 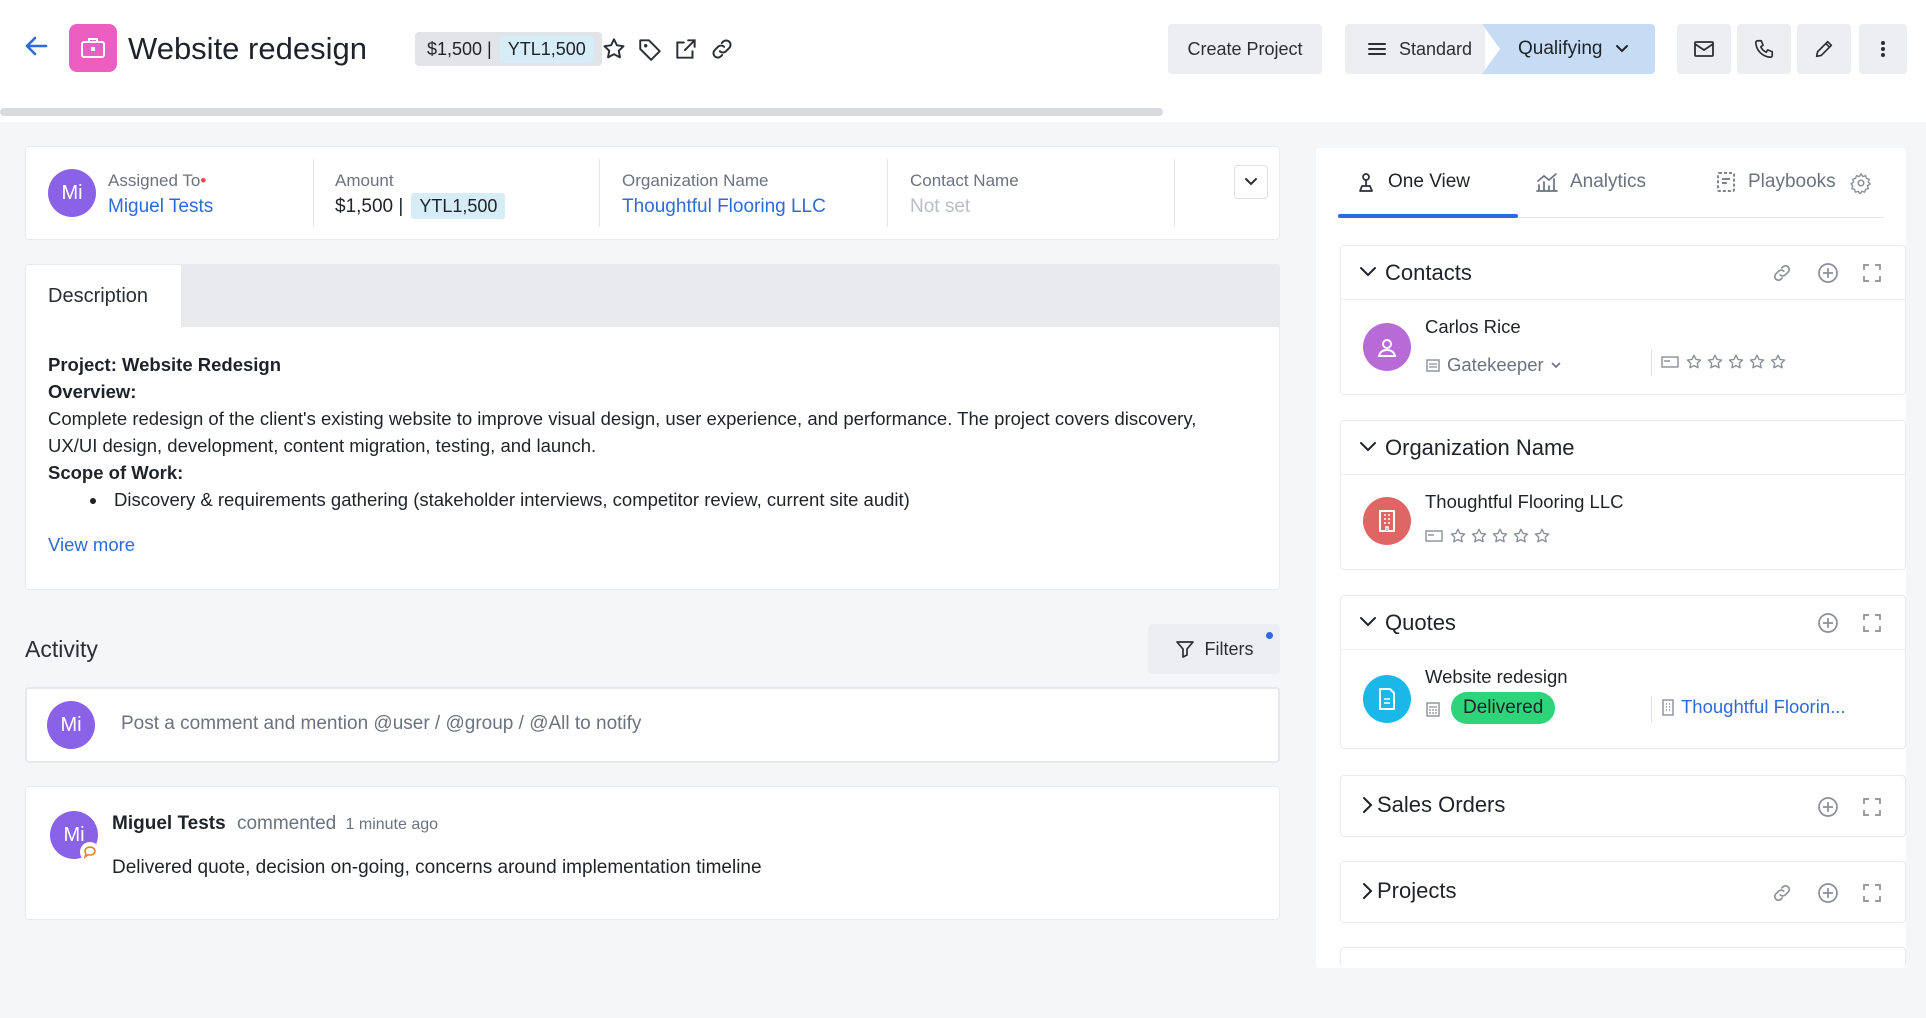 What do you see at coordinates (392, 824) in the screenshot?
I see `entry-time: 1 minute ago` at bounding box center [392, 824].